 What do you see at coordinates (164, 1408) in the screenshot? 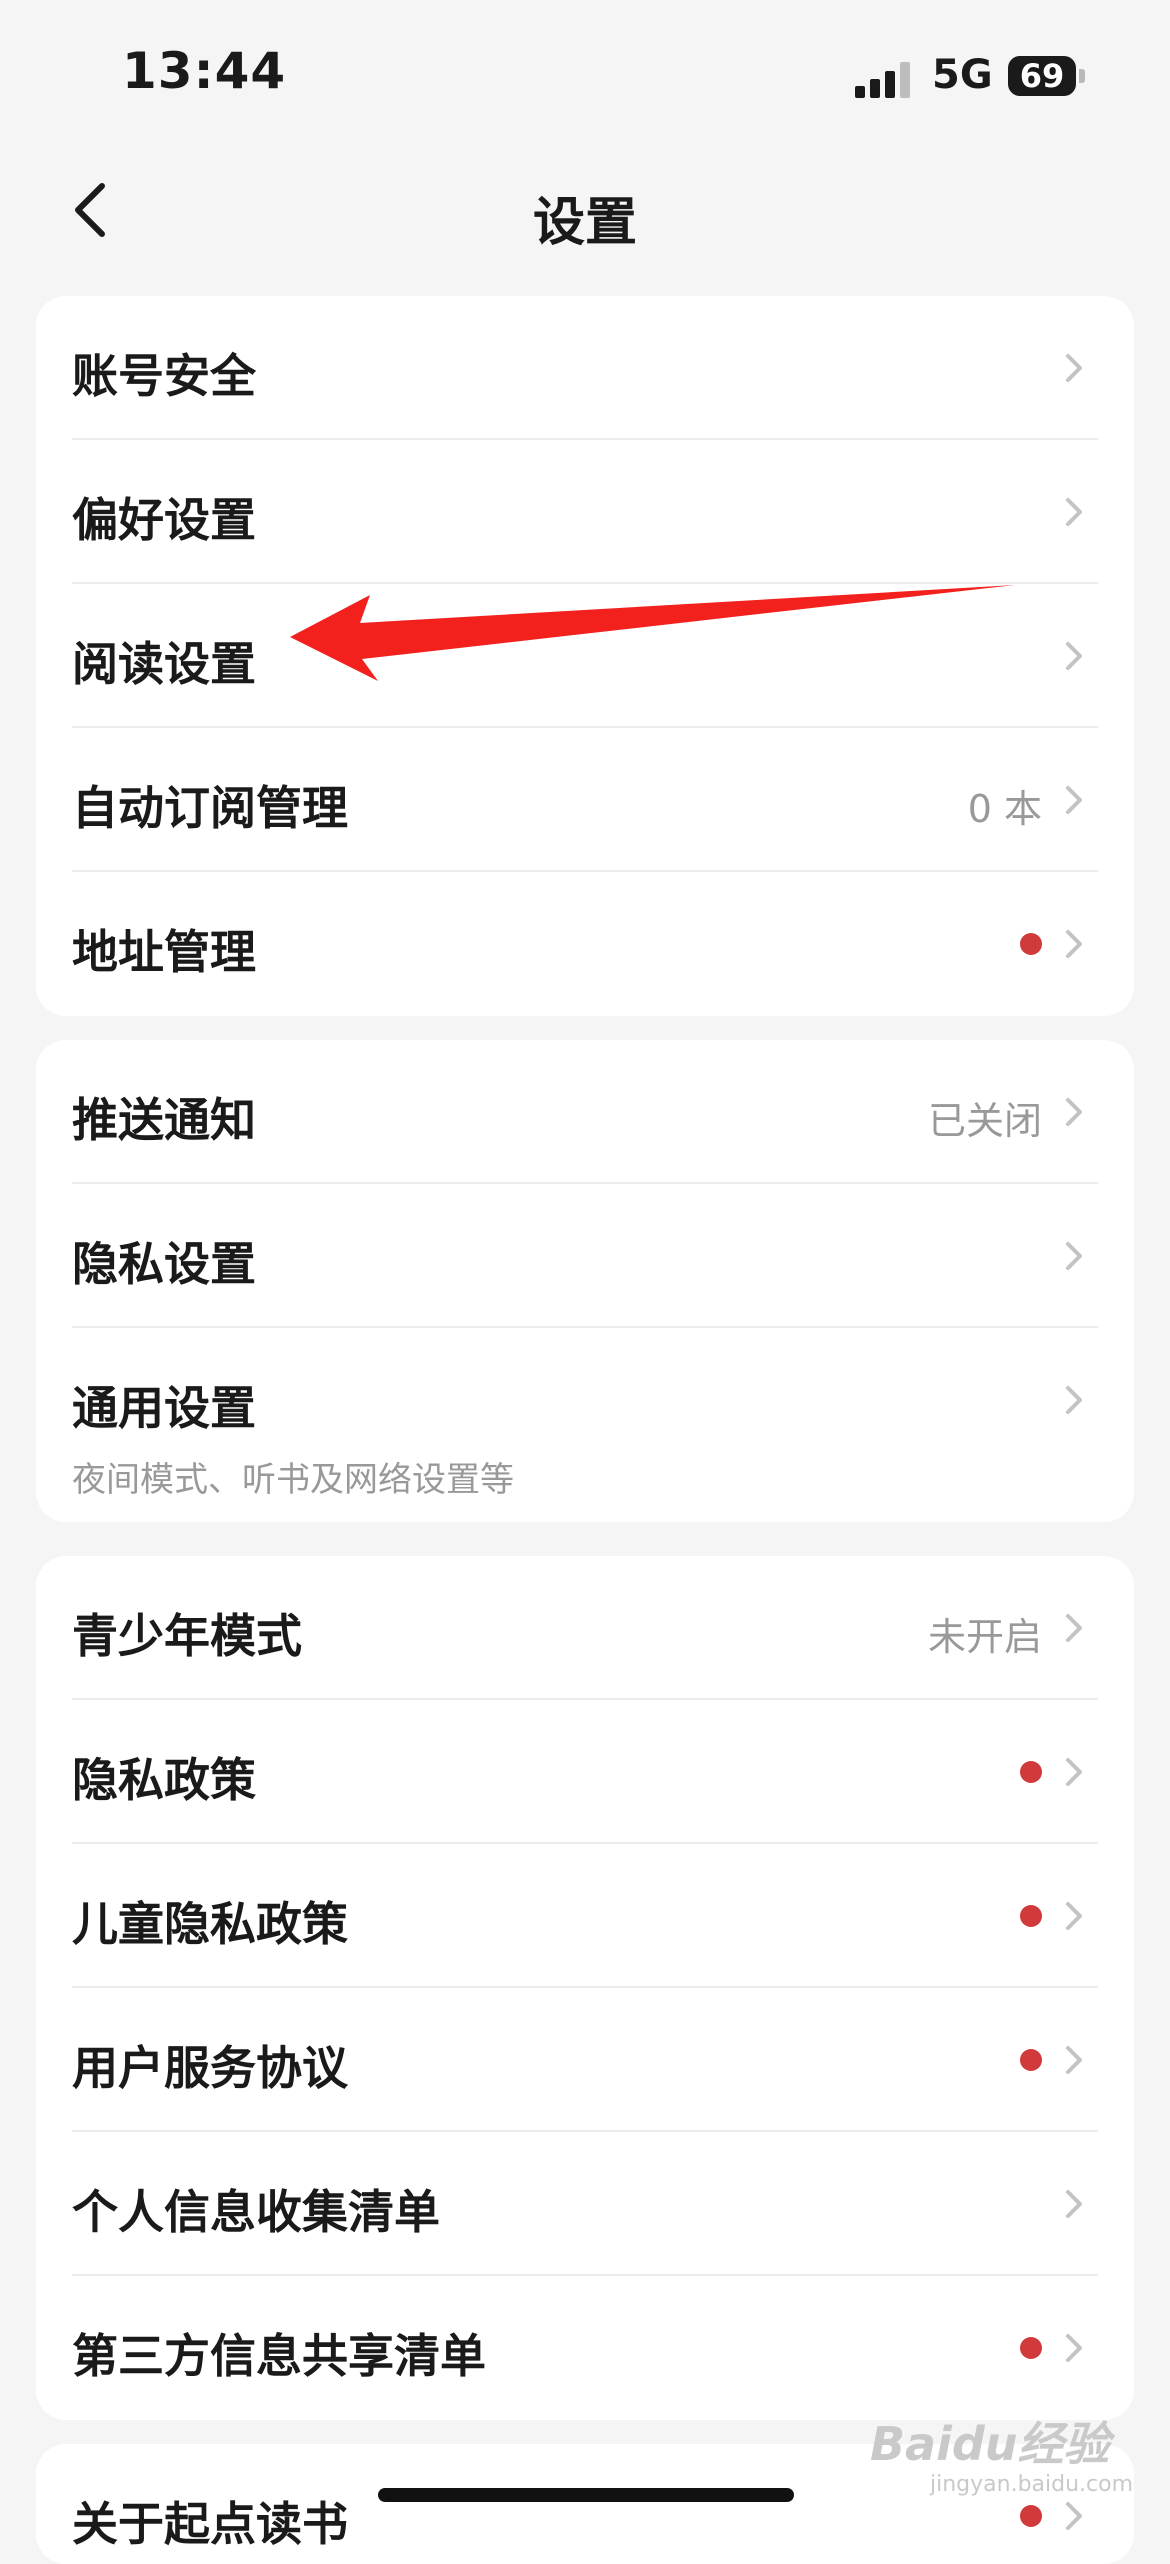
I see `row-label: 通用设置` at bounding box center [164, 1408].